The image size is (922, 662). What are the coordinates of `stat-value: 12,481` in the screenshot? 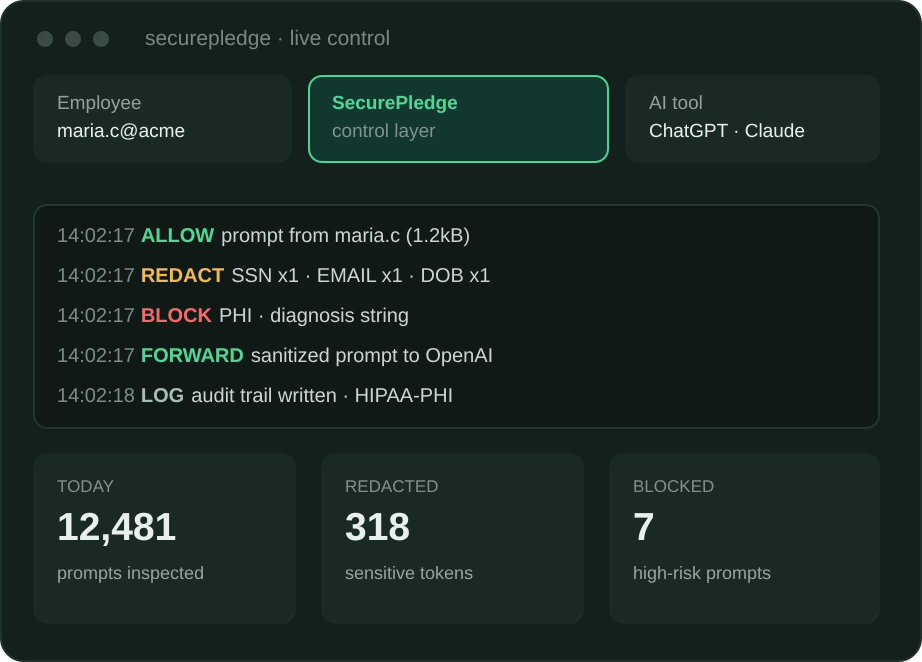 It's located at (116, 528).